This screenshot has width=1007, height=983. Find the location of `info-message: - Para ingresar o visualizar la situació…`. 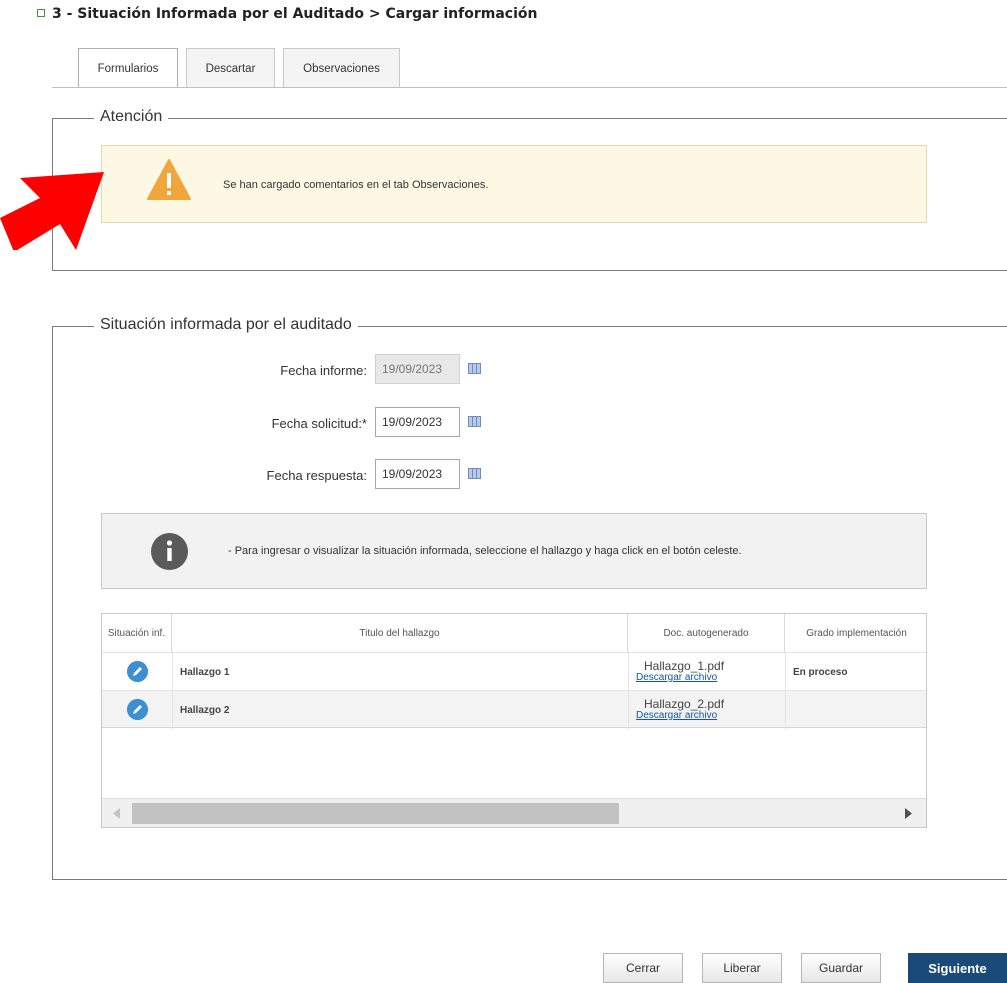

info-message: - Para ingresar o visualizar la situació… is located at coordinates (485, 551).